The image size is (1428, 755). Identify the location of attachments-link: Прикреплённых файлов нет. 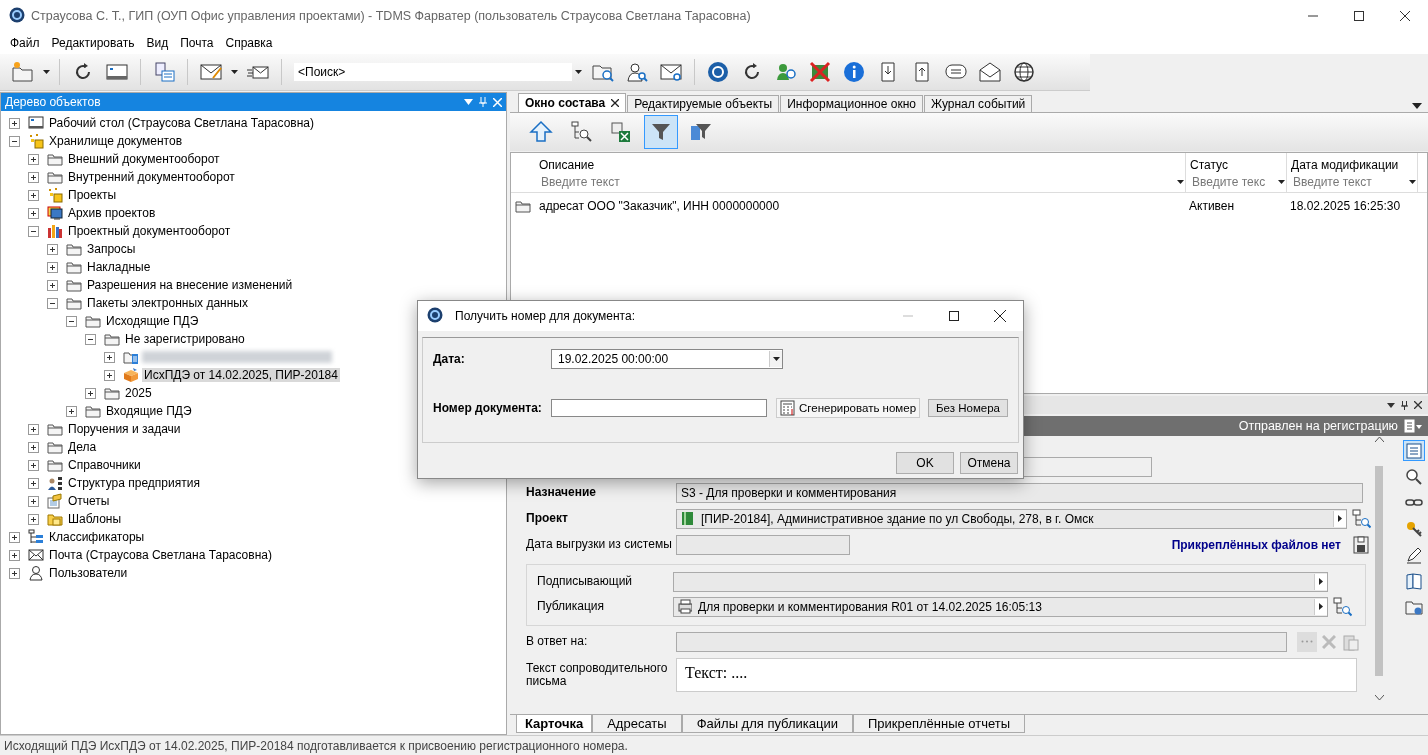
(1256, 544).